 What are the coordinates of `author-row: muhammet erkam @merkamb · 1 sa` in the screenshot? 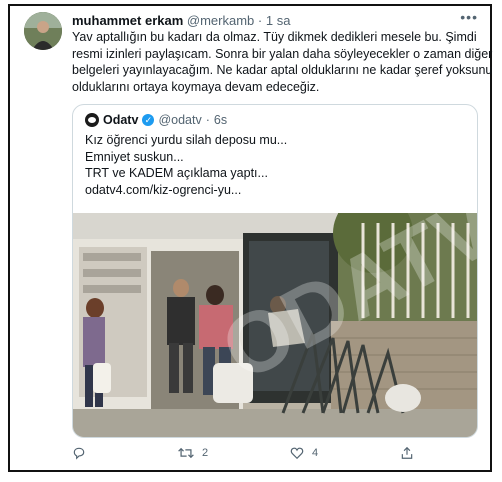 It's located at (181, 20).